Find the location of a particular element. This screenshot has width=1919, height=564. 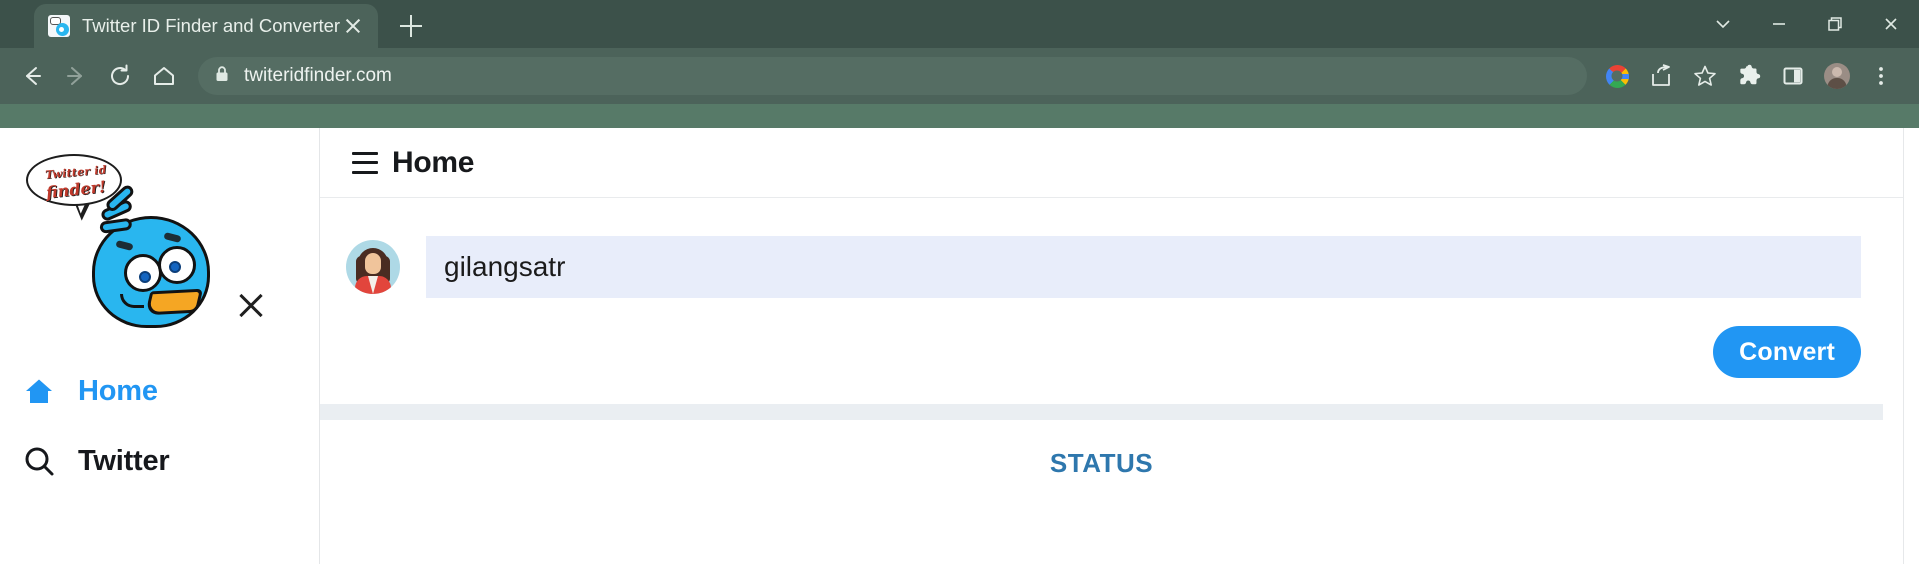

sidebar-item-twitter: Twitter is located at coordinates (159, 461).